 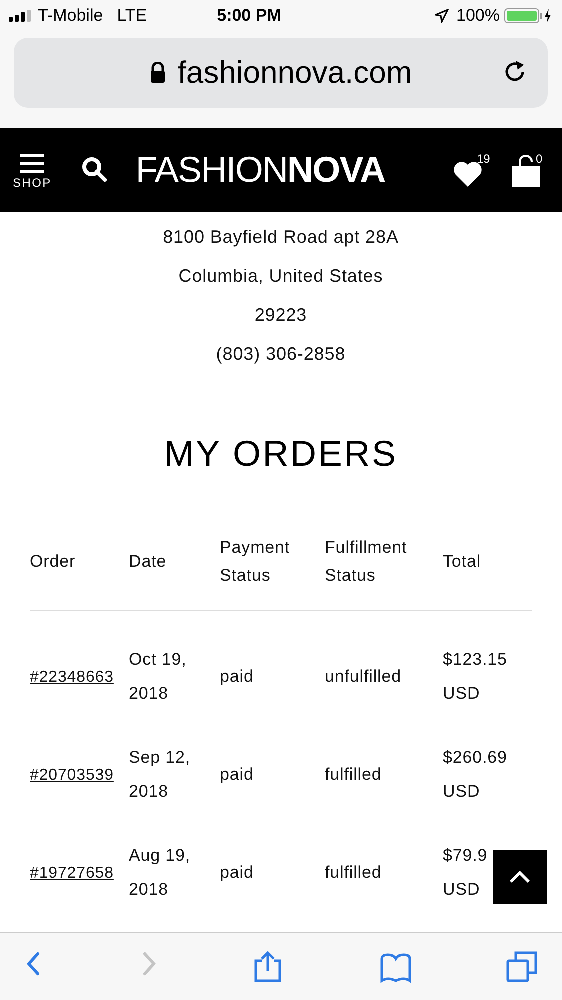 What do you see at coordinates (364, 677) in the screenshot?
I see `fulfillment-status: unfulfilled` at bounding box center [364, 677].